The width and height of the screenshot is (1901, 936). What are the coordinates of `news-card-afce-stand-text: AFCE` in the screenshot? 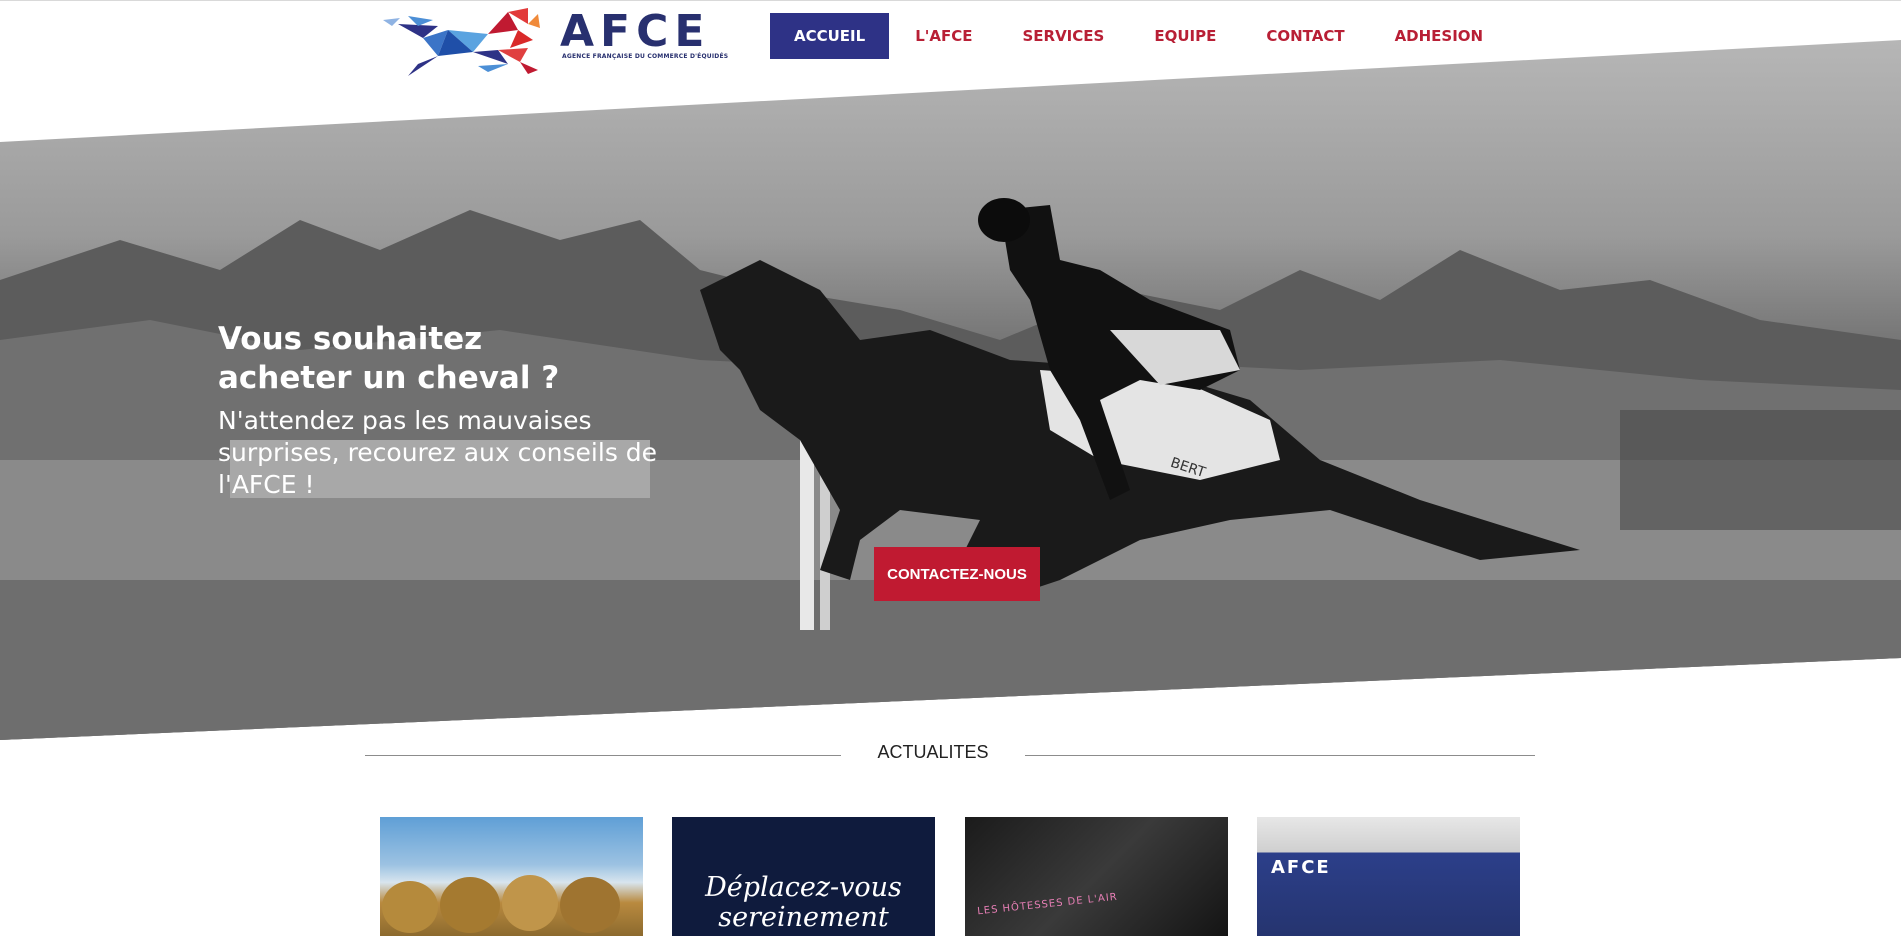 It's located at (1301, 867).